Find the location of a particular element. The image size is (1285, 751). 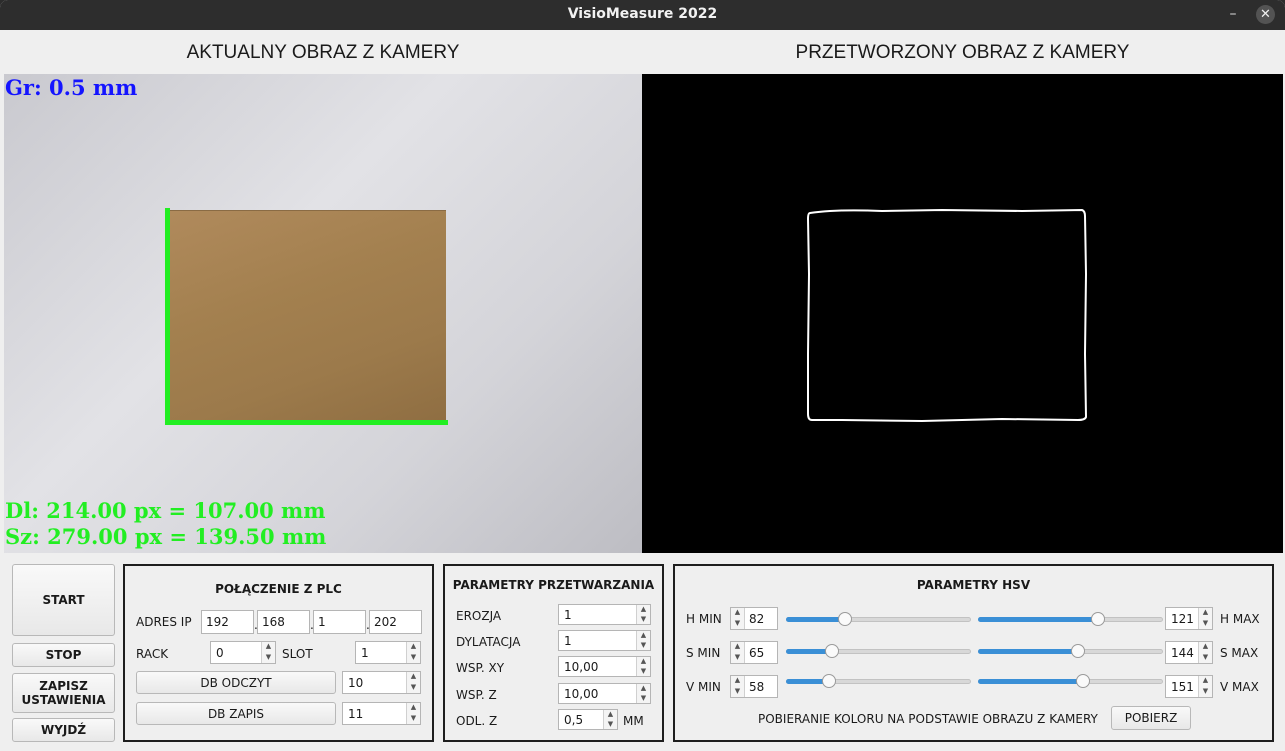

v-max-slider-handle is located at coordinates (1083, 681).